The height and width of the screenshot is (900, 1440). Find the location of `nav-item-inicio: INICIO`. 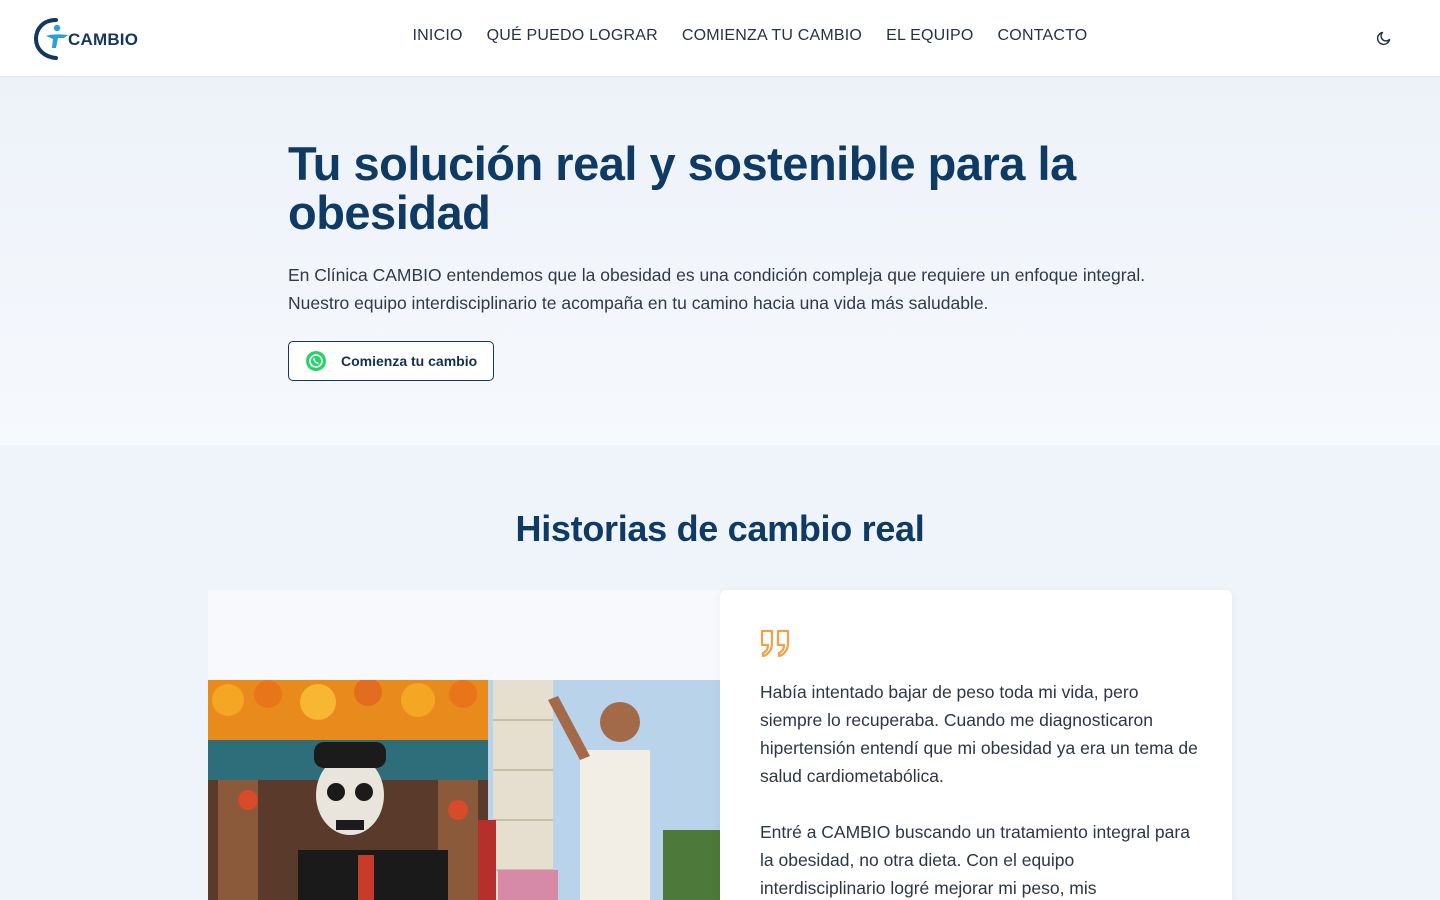

nav-item-inicio: INICIO is located at coordinates (438, 36).